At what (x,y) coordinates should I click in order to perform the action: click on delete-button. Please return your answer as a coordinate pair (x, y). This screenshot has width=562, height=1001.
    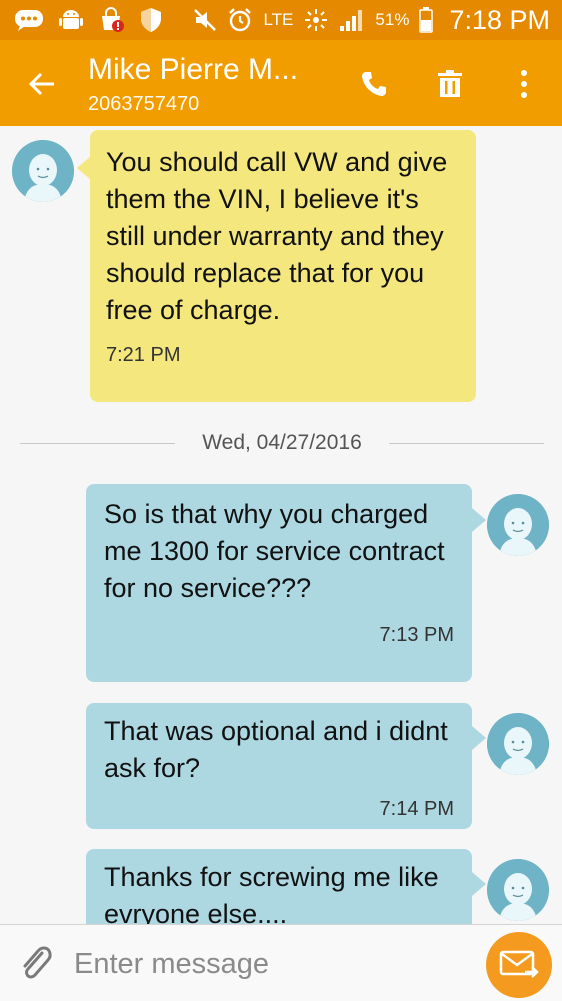
    Looking at the image, I should click on (450, 84).